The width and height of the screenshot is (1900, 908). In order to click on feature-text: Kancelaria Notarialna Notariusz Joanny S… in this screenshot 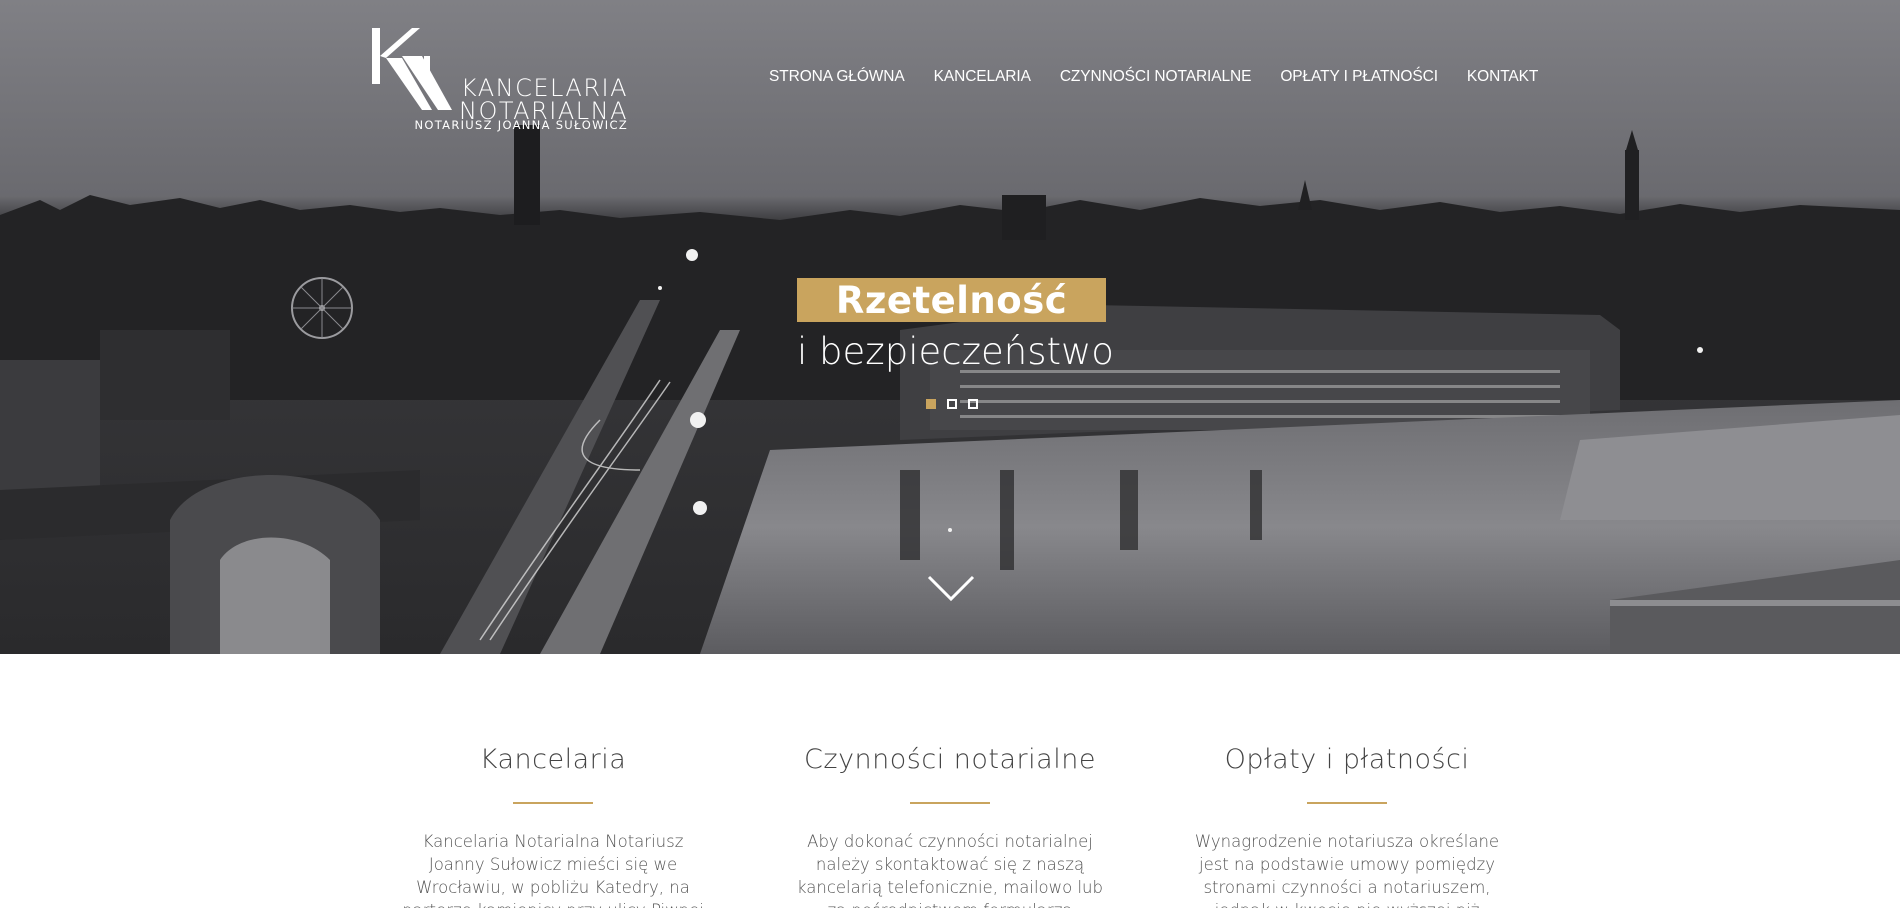, I will do `click(553, 870)`.